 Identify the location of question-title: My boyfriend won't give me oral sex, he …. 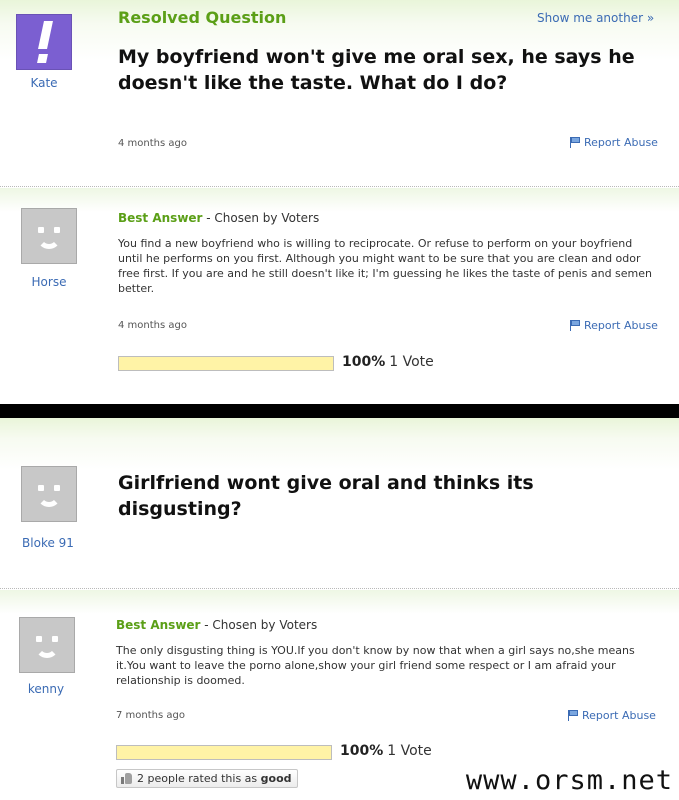
(376, 70).